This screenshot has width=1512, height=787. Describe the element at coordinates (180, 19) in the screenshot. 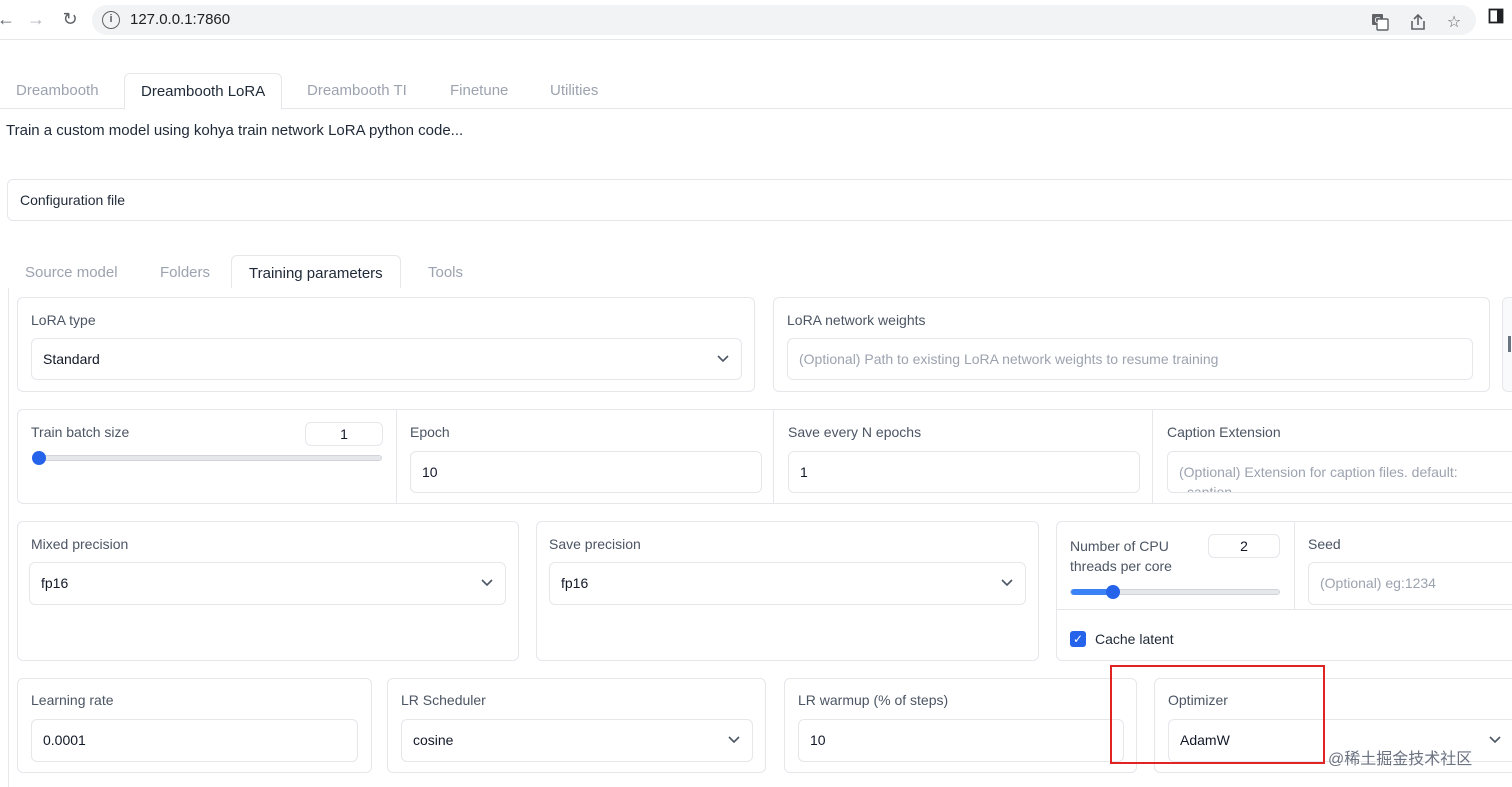

I see `url-text: 127.0.0.1:7860` at that location.